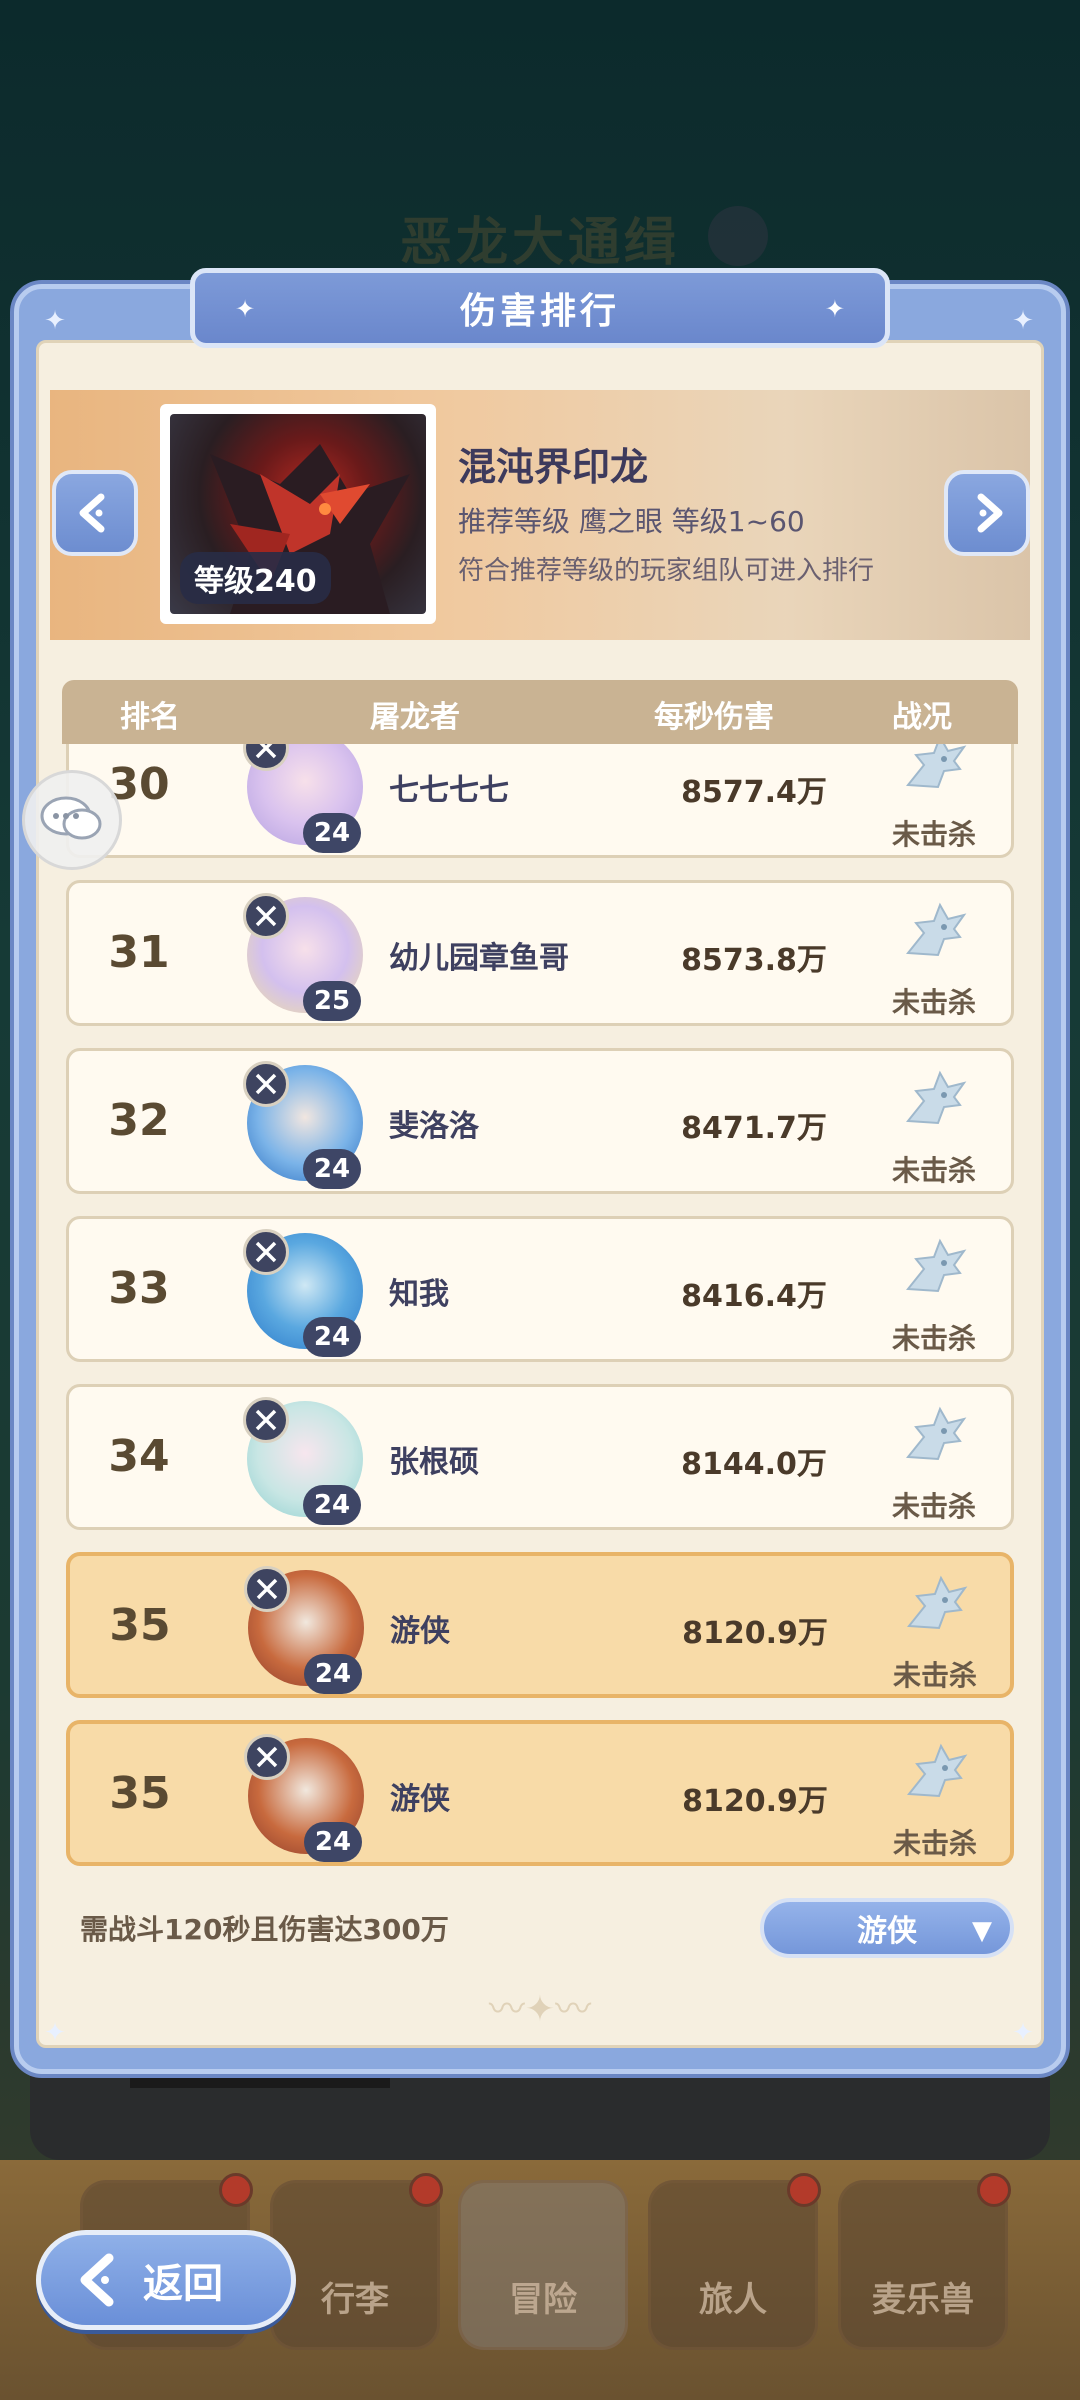  I want to click on player-avatar: 25, so click(305, 955).